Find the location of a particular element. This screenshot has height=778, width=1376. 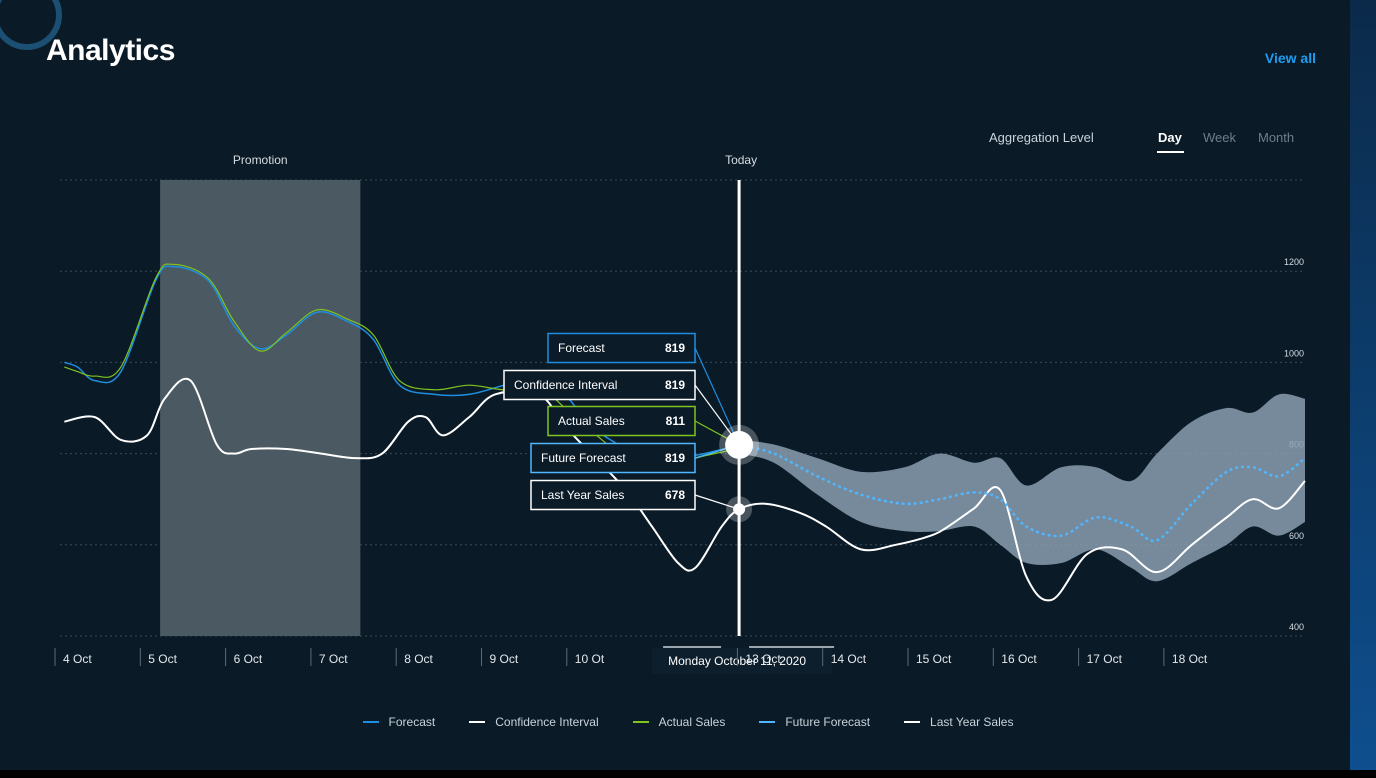

legend-label: Forecast is located at coordinates (412, 722).